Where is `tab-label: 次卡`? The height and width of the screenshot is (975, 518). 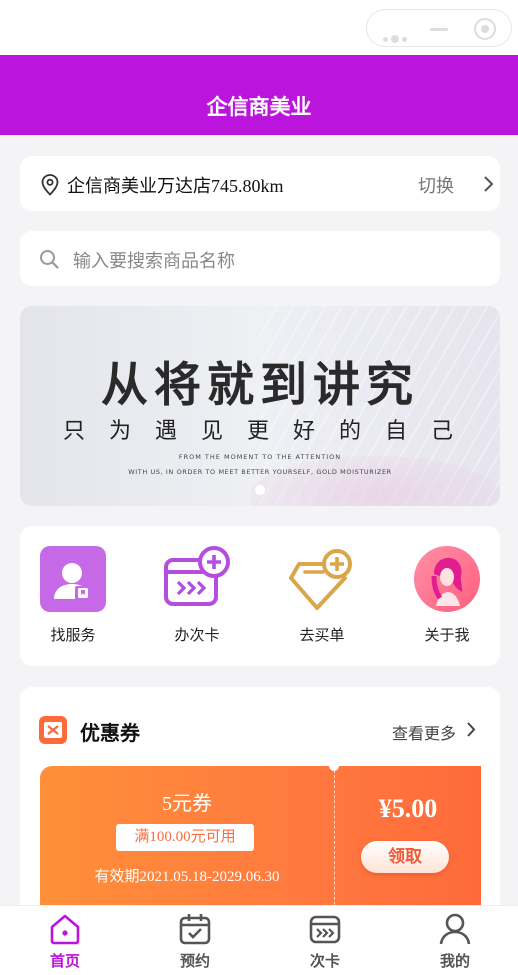
tab-label: 次卡 is located at coordinates (324, 961).